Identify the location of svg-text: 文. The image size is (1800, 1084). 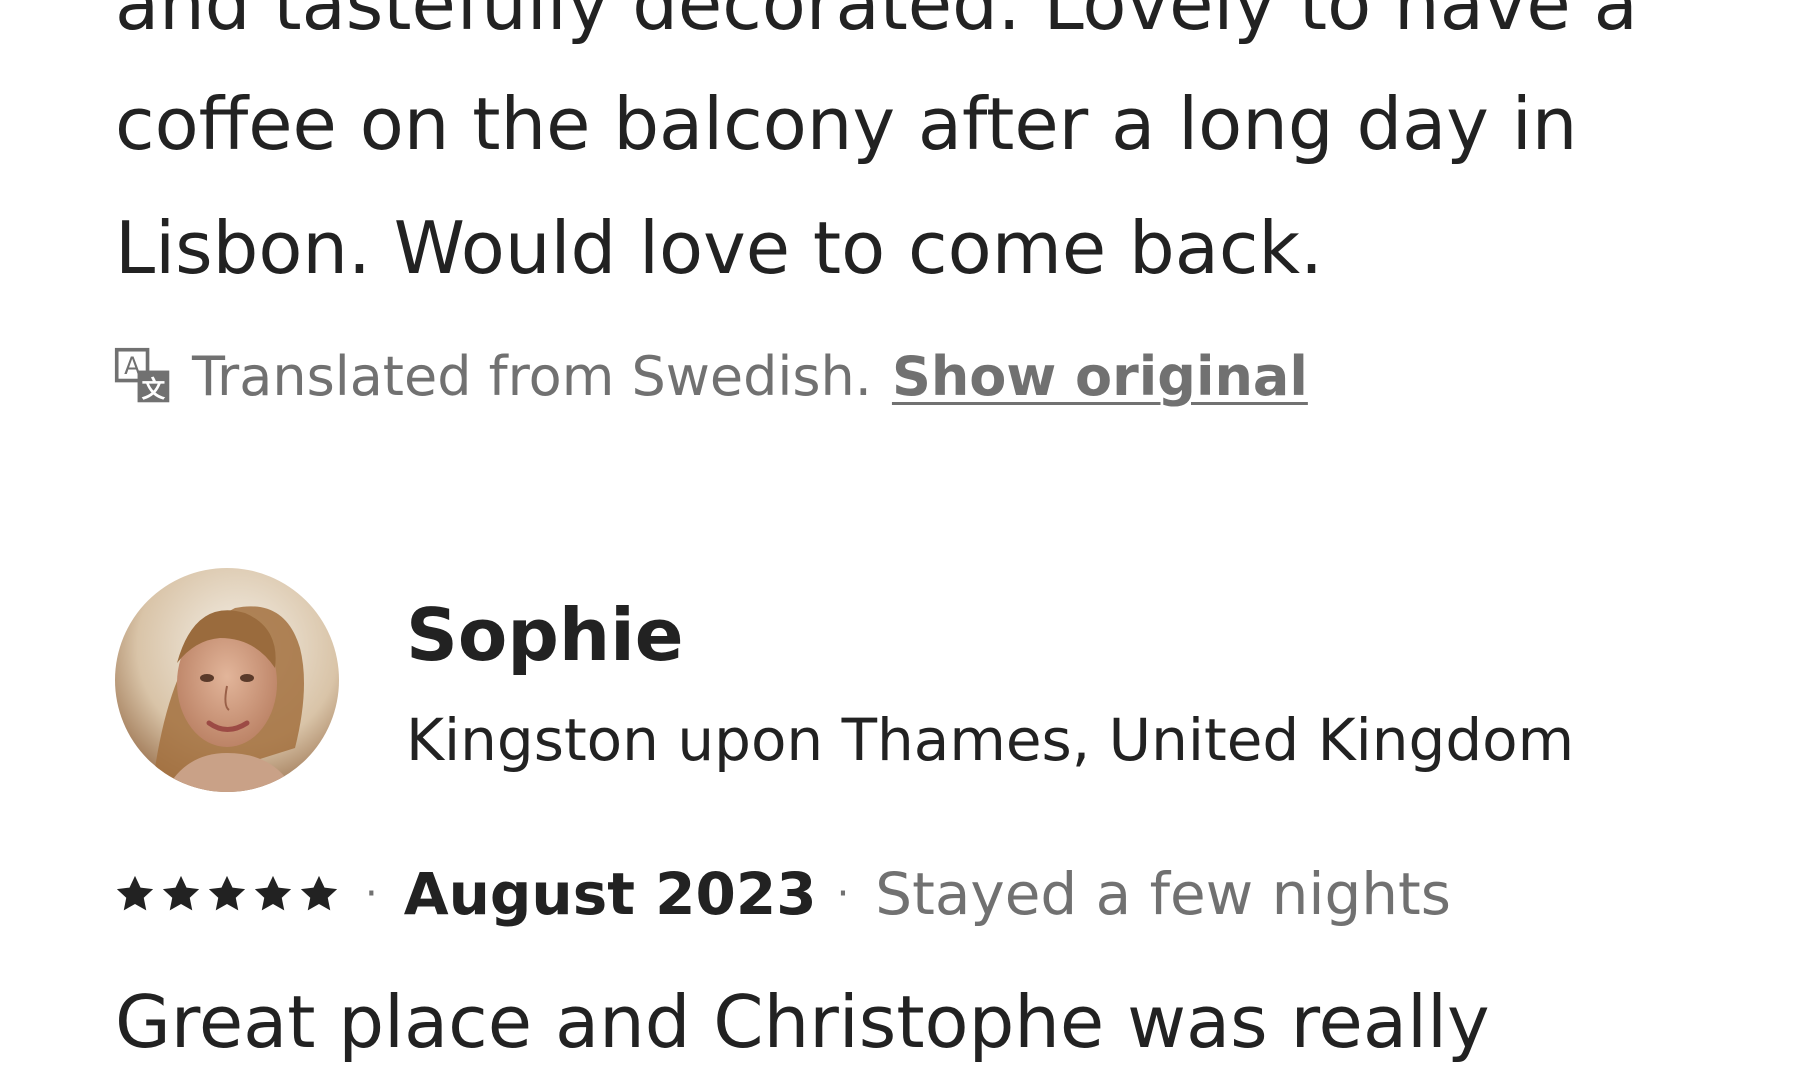
(154, 389).